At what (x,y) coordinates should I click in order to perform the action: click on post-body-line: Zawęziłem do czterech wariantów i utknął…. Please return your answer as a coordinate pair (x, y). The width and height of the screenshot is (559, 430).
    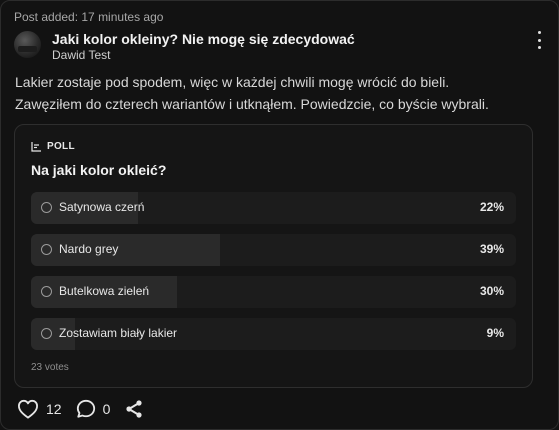
    Looking at the image, I should click on (252, 104).